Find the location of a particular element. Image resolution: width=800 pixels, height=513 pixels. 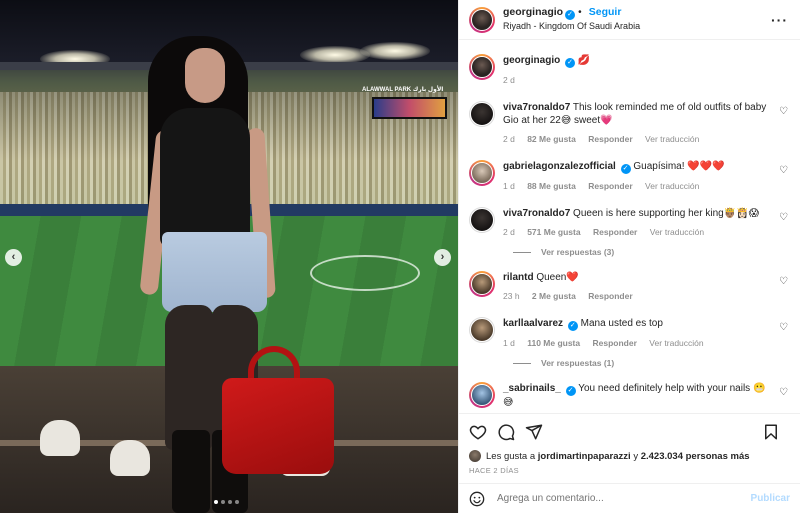

chevron-left-icon: ‹ is located at coordinates (13, 257).